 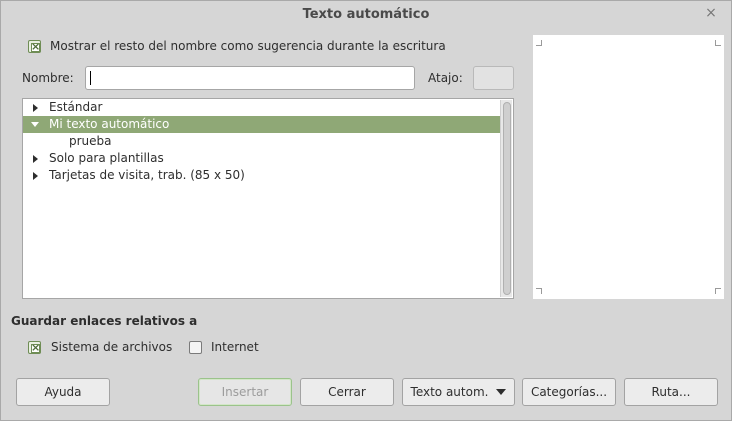 I want to click on title-bar: Texto automático ×, so click(x=366, y=15).